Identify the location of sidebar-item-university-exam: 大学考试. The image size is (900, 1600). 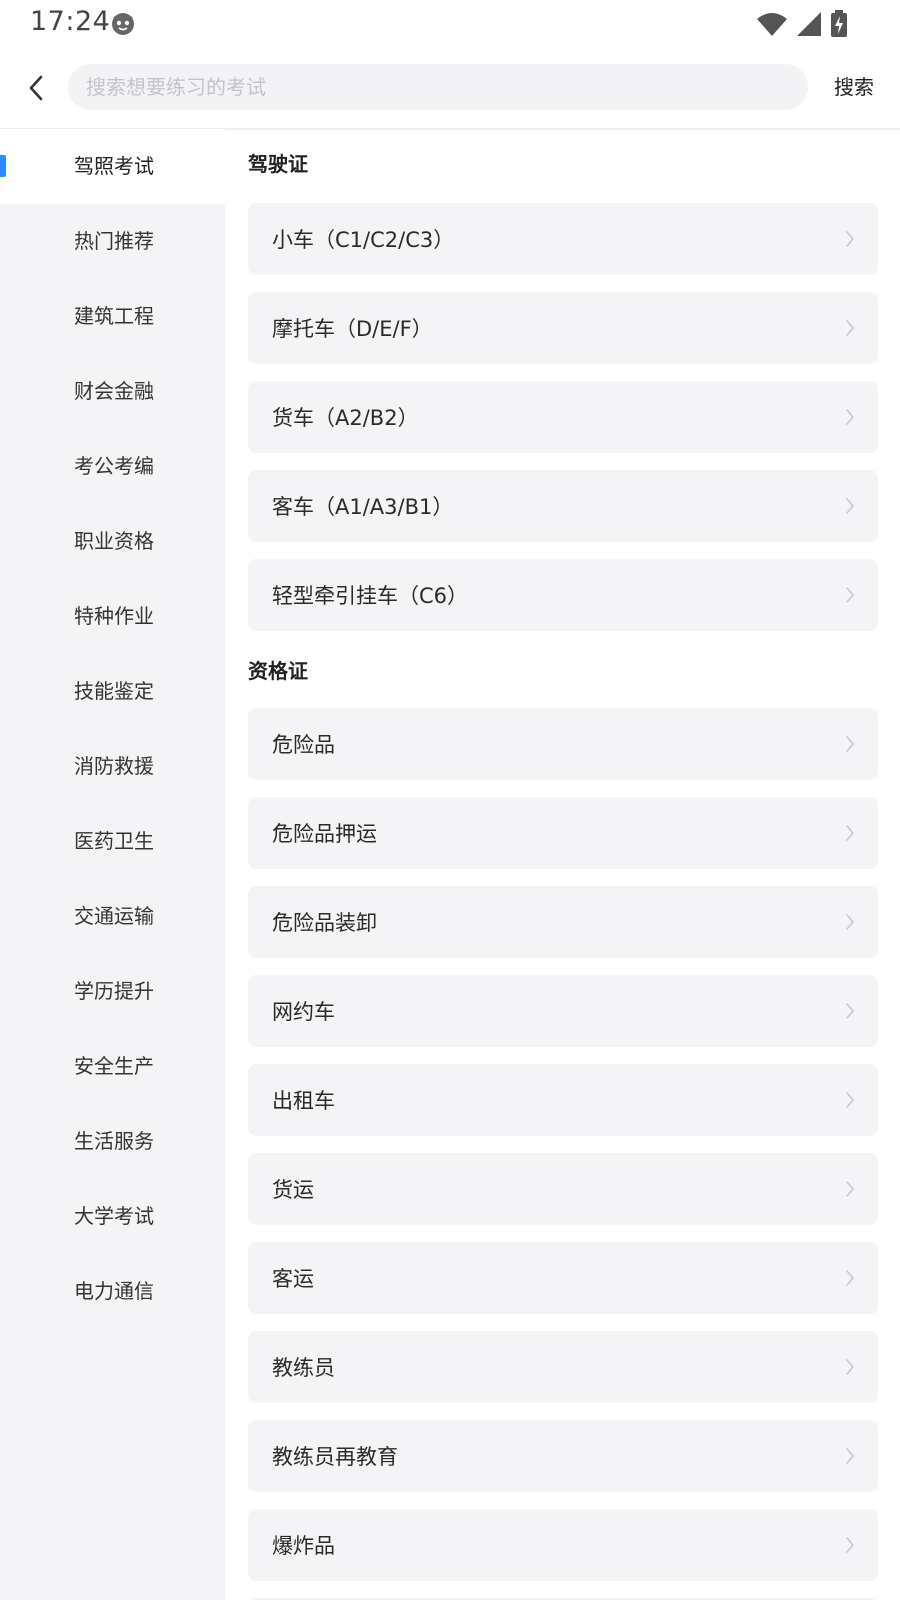
(112, 1216).